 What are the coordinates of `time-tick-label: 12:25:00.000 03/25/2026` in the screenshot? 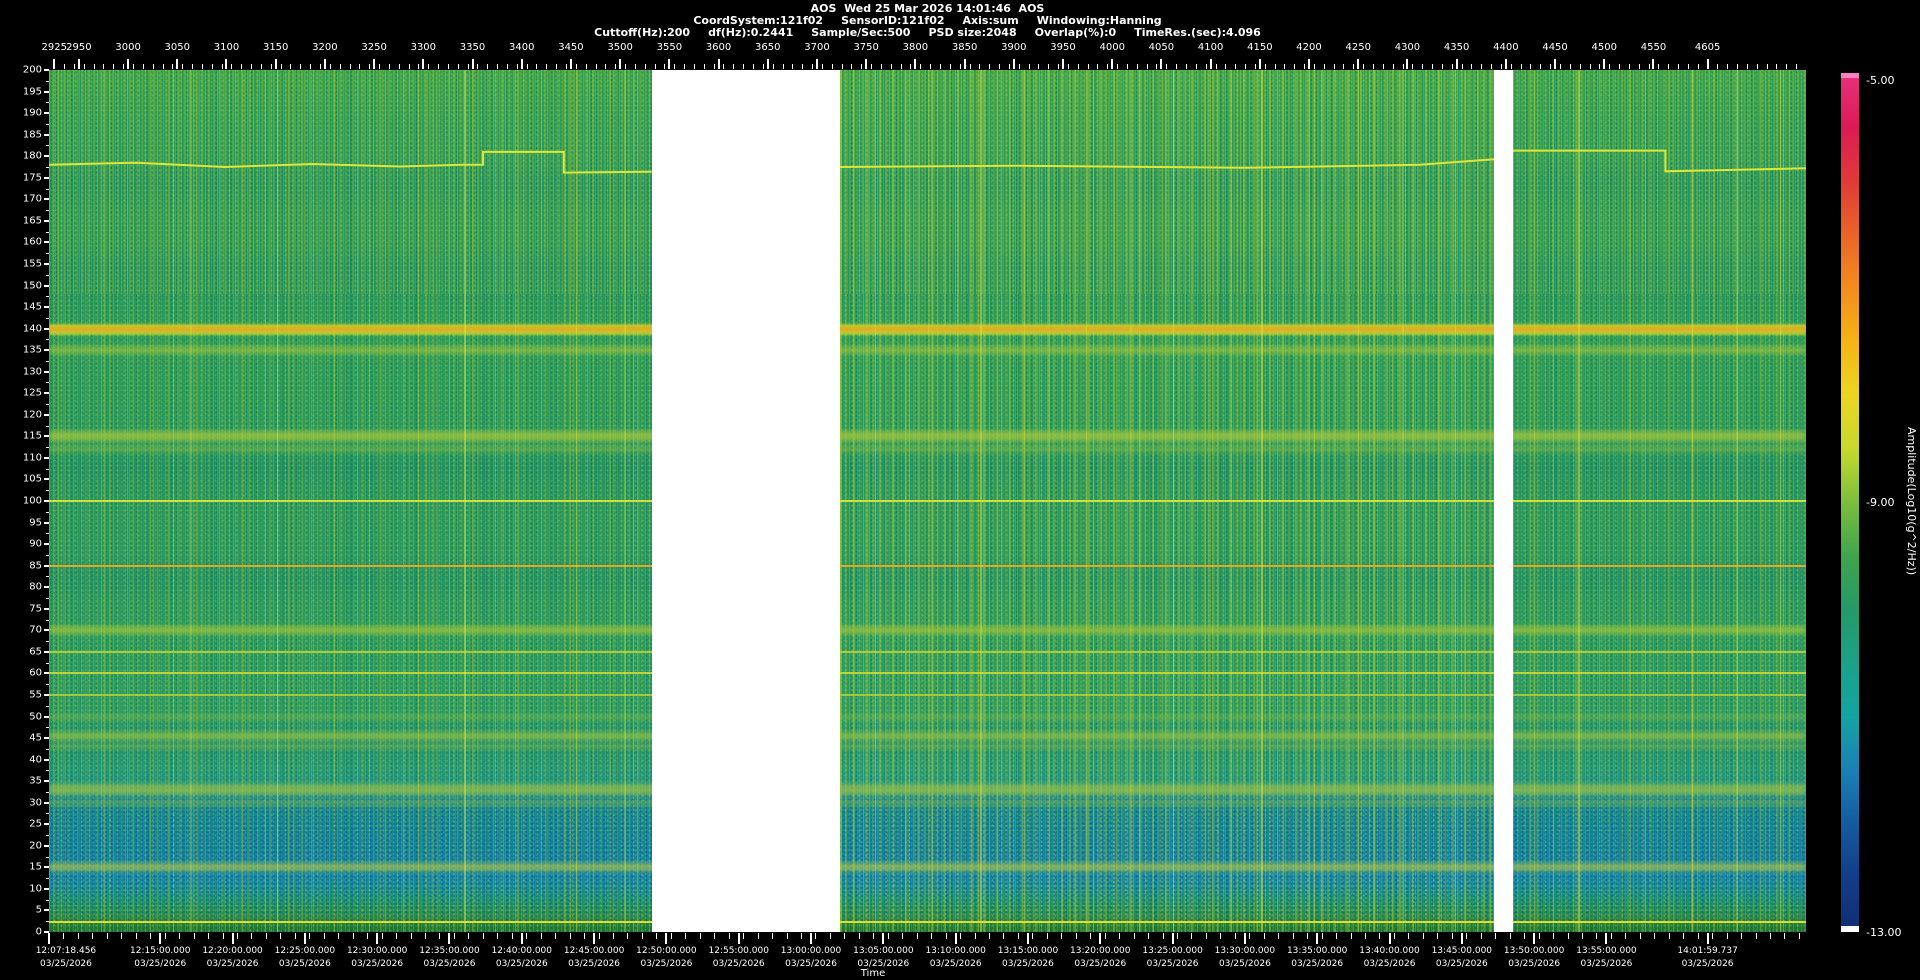 It's located at (305, 958).